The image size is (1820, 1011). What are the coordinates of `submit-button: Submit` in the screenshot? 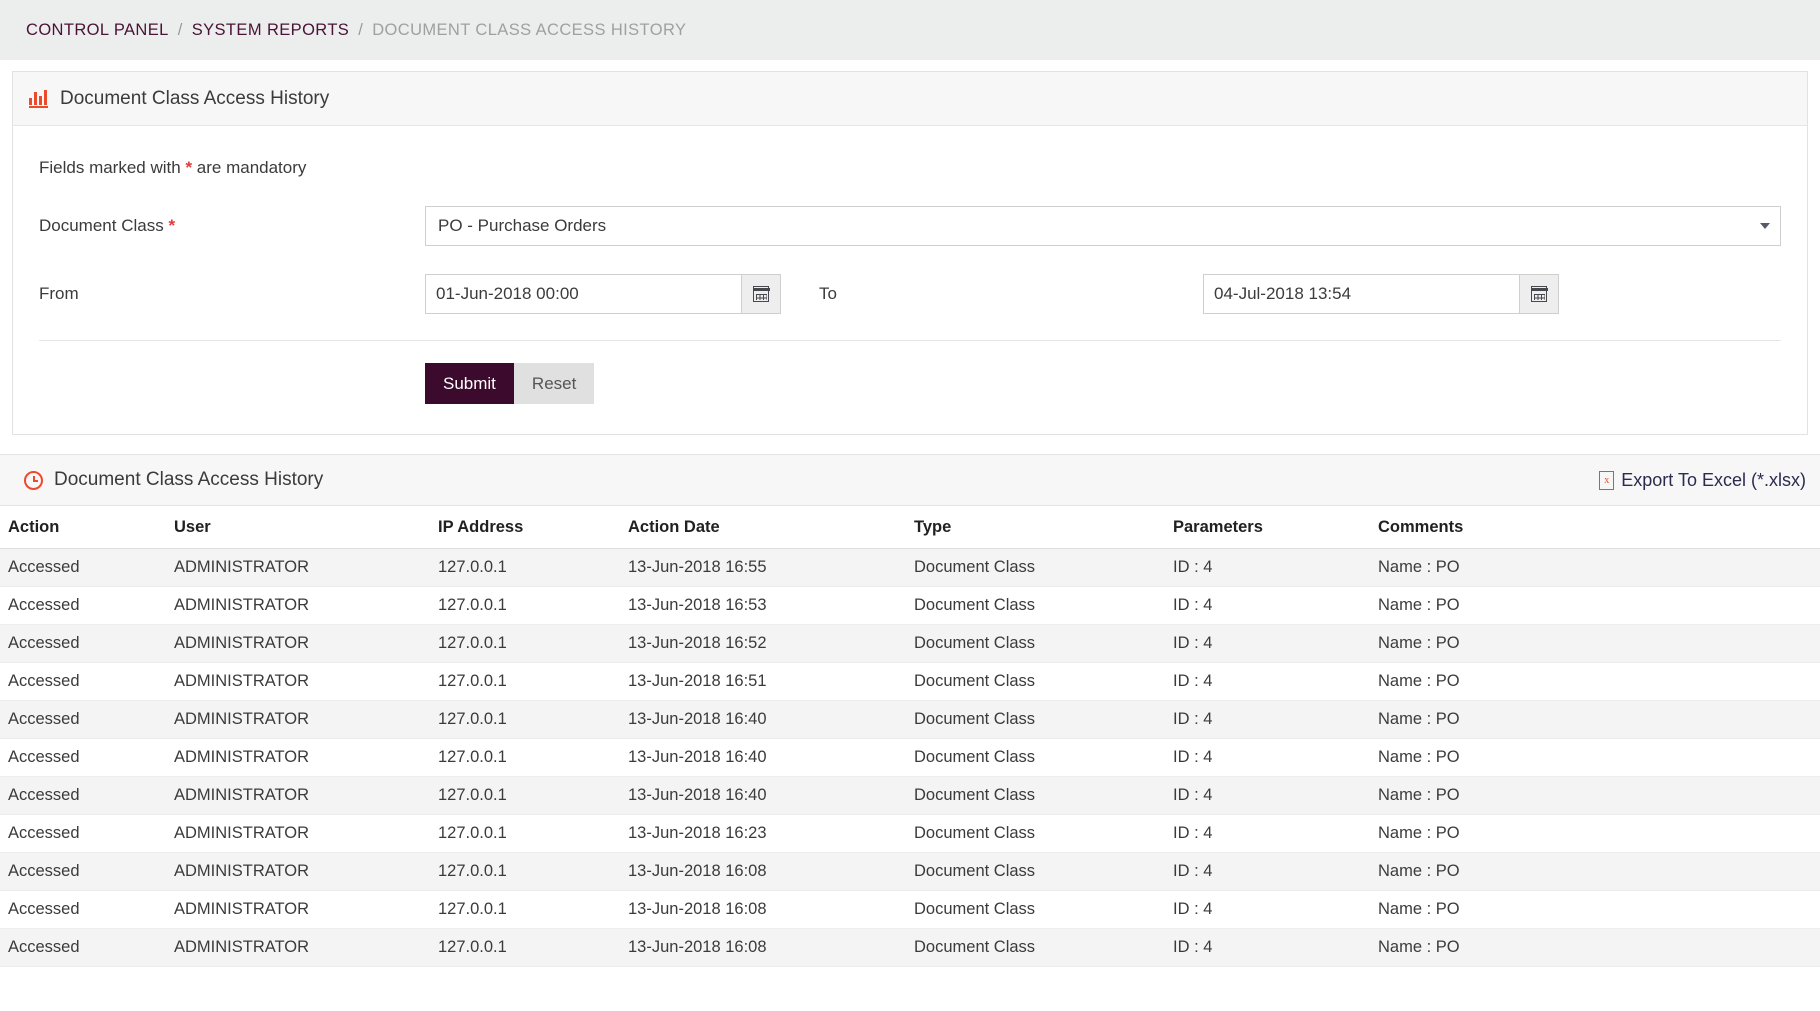 It's located at (469, 383).